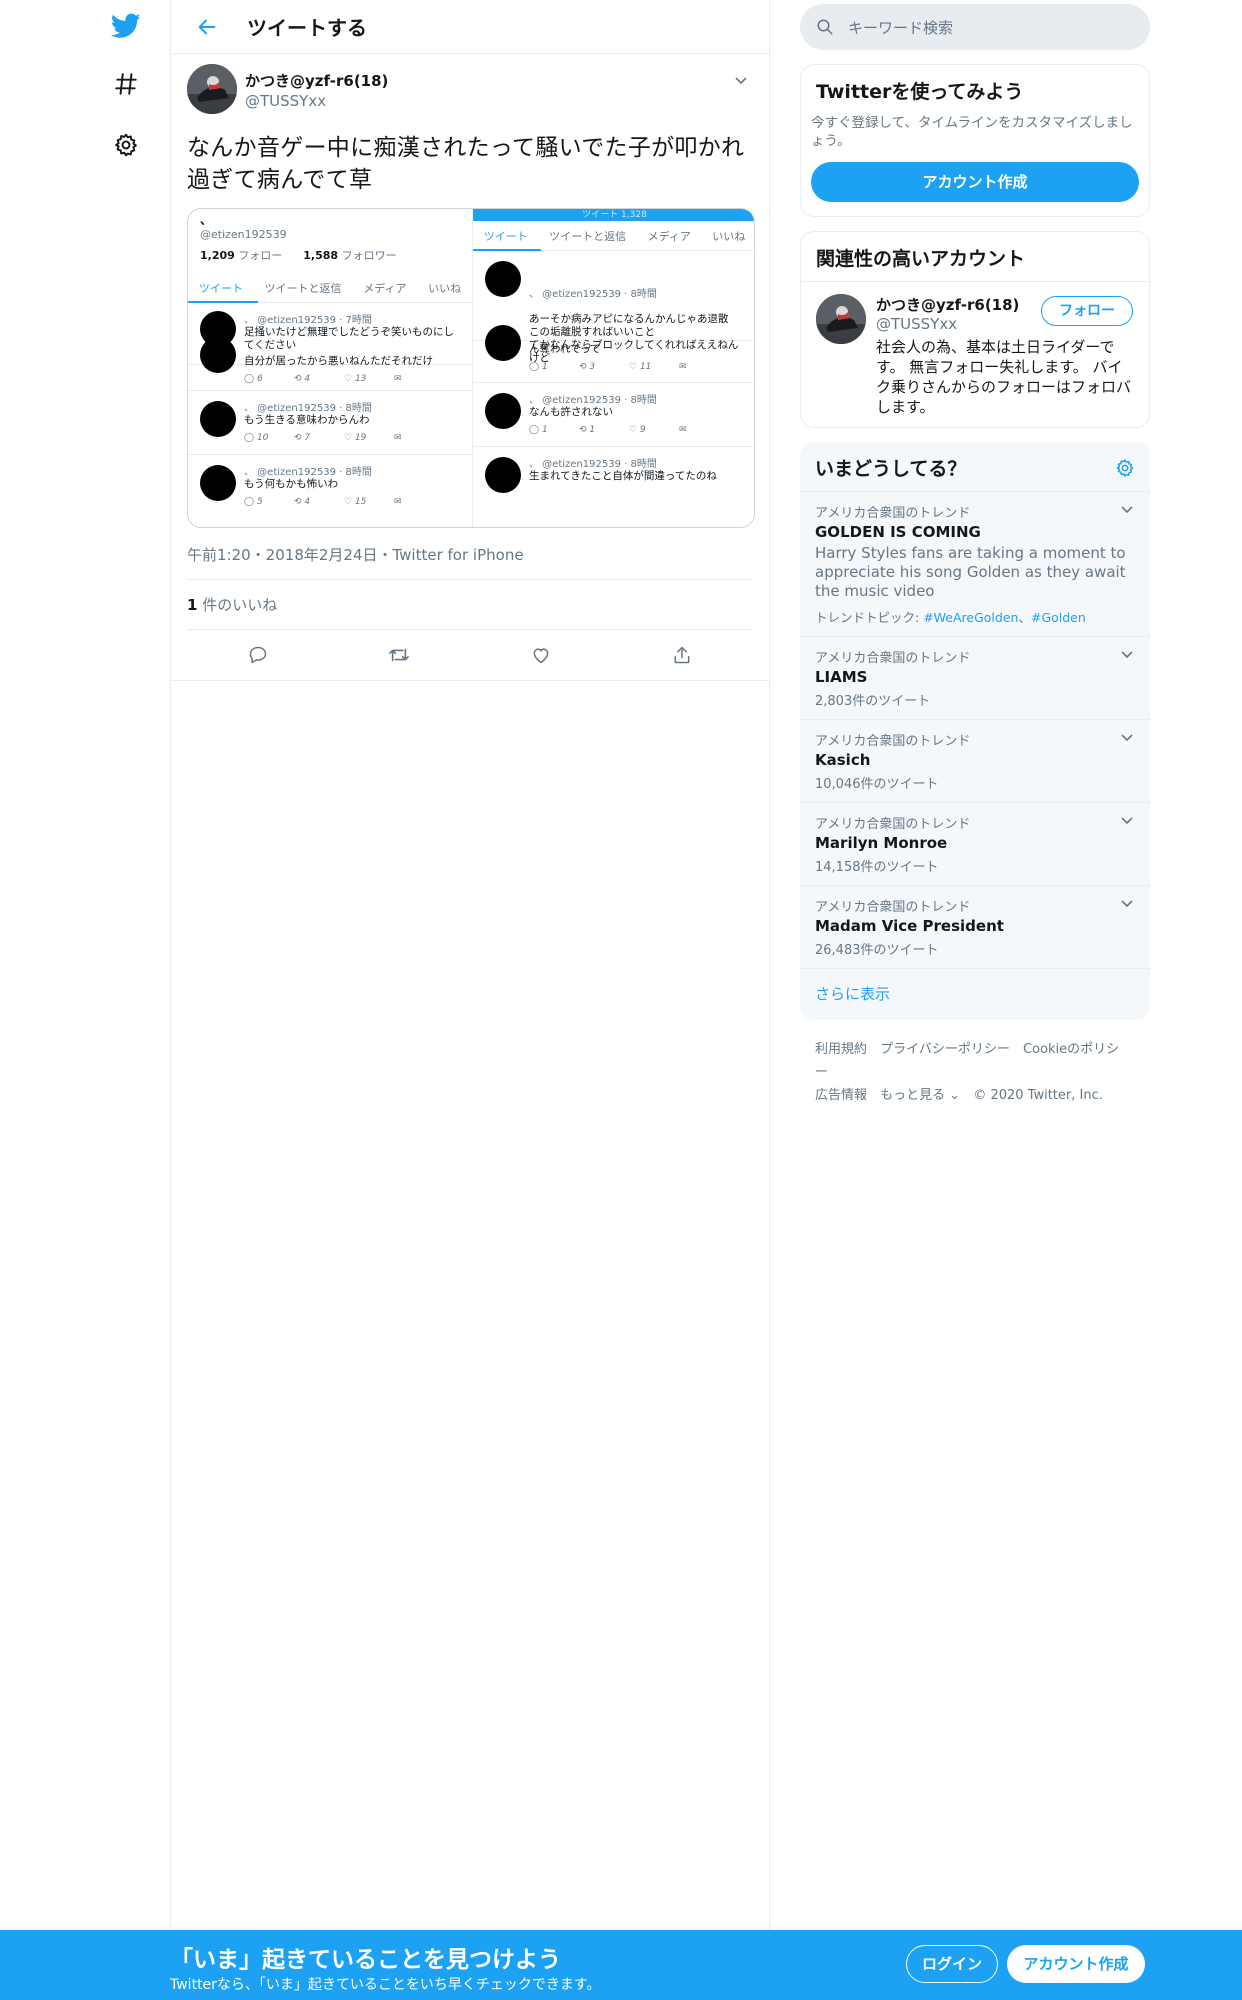  Describe the element at coordinates (975, 27) in the screenshot. I see `search-input: キーワード検索` at that location.